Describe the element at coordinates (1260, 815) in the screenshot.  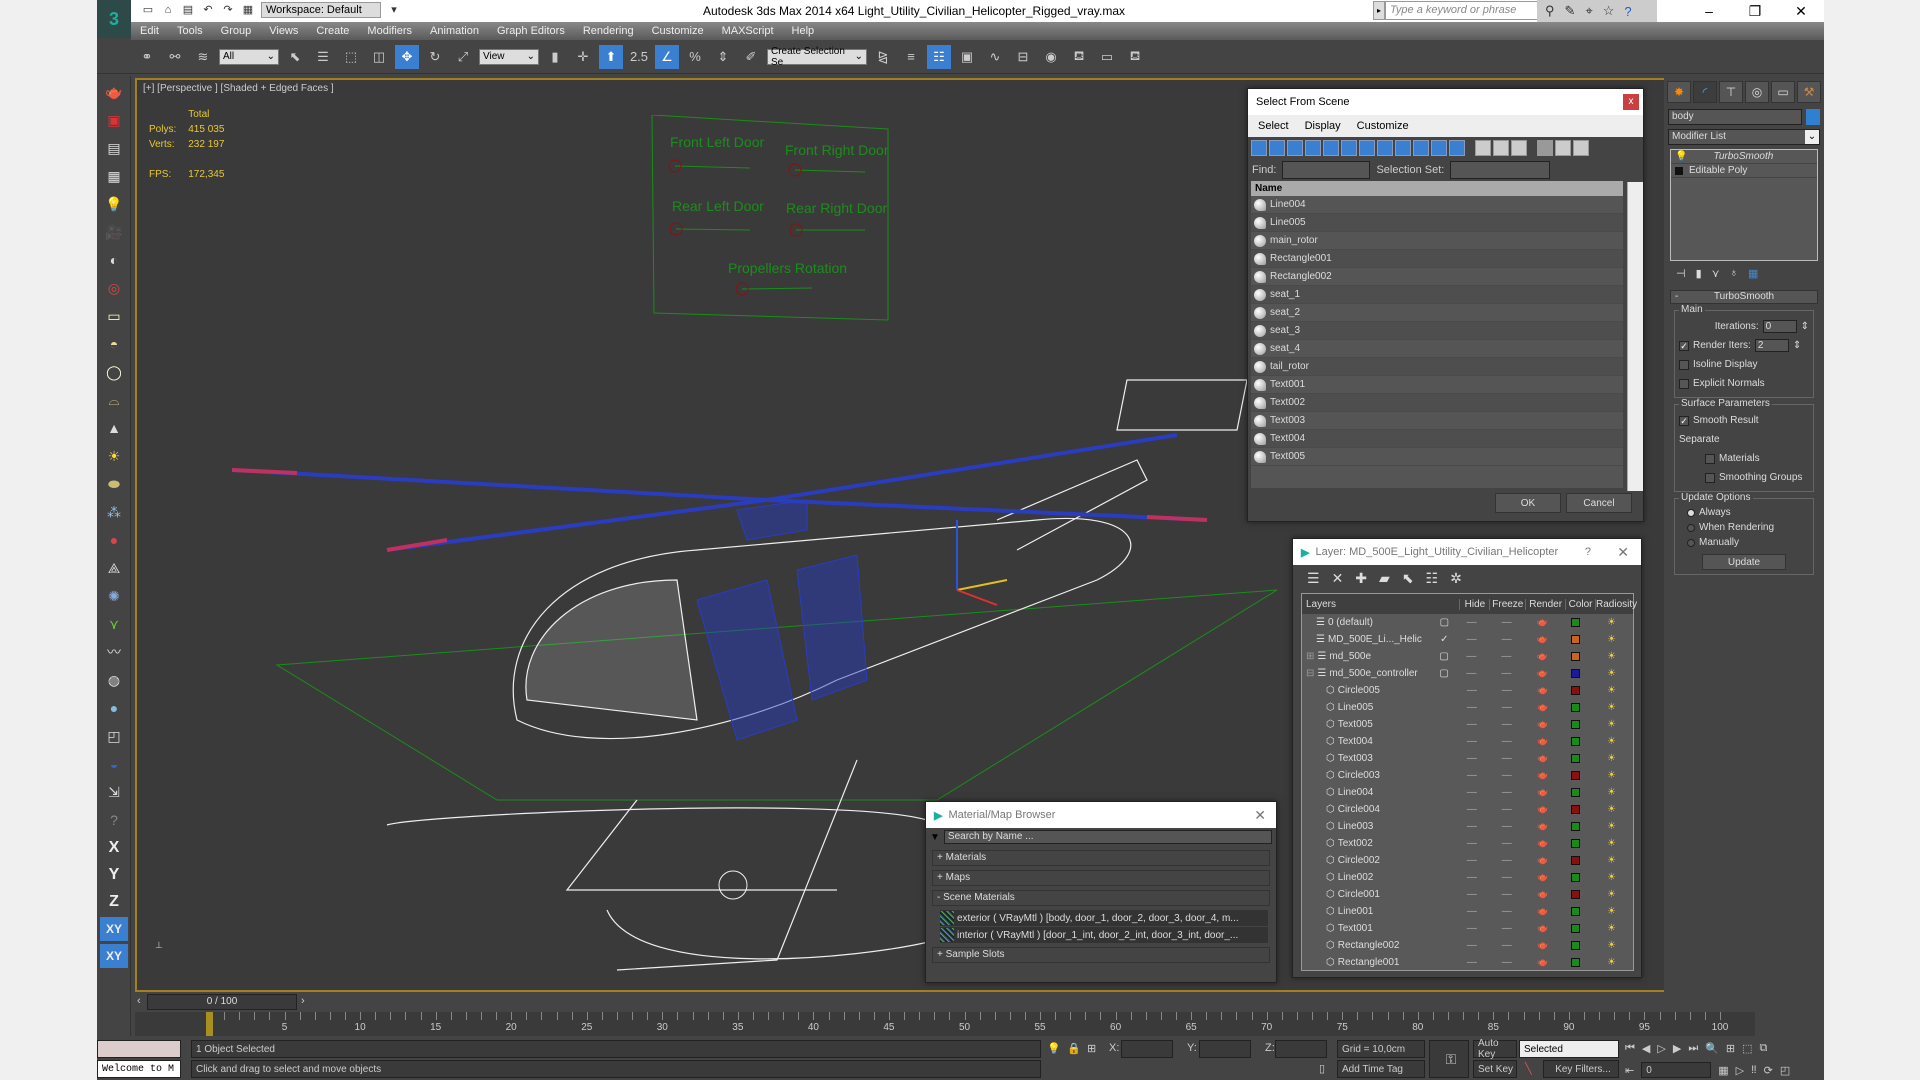
I see `mb-close-button: ✕` at that location.